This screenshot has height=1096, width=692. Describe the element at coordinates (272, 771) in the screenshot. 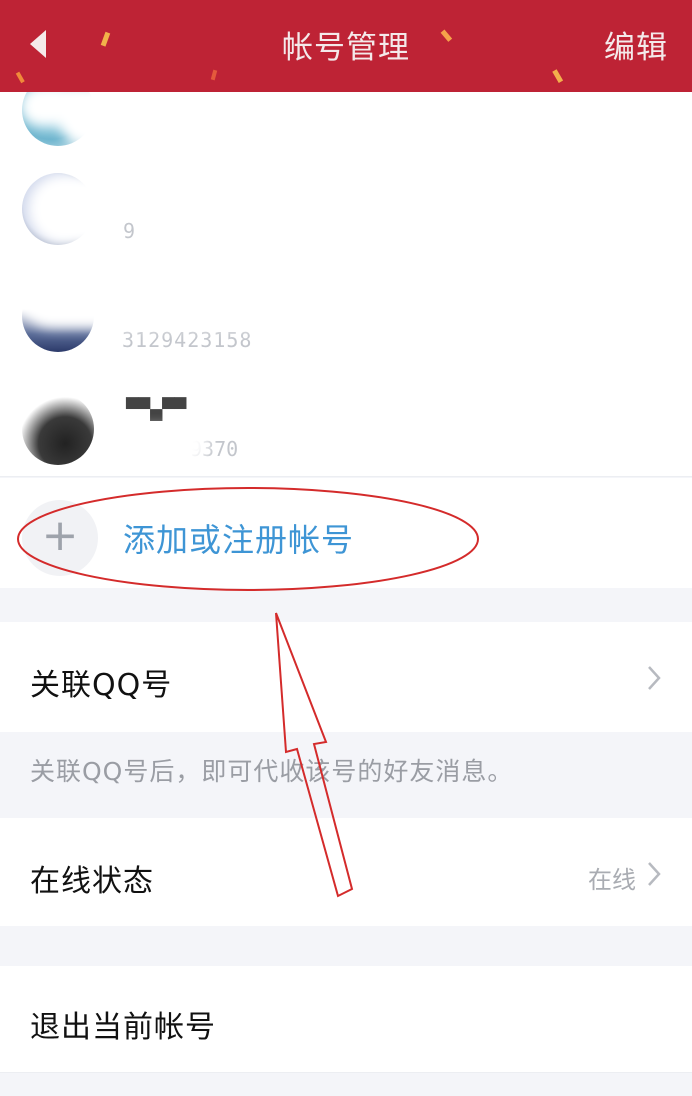

I see `link-qq-tip: 关联QQ号后，即可代收该号的好友消息。` at that location.